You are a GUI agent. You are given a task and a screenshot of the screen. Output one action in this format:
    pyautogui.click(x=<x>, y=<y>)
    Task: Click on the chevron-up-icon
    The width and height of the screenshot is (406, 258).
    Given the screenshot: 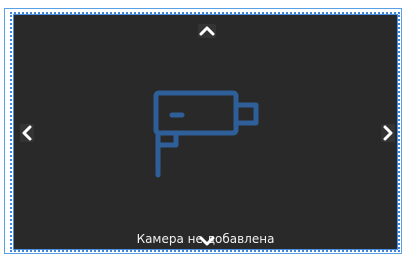 What is the action you would take?
    pyautogui.click(x=207, y=31)
    